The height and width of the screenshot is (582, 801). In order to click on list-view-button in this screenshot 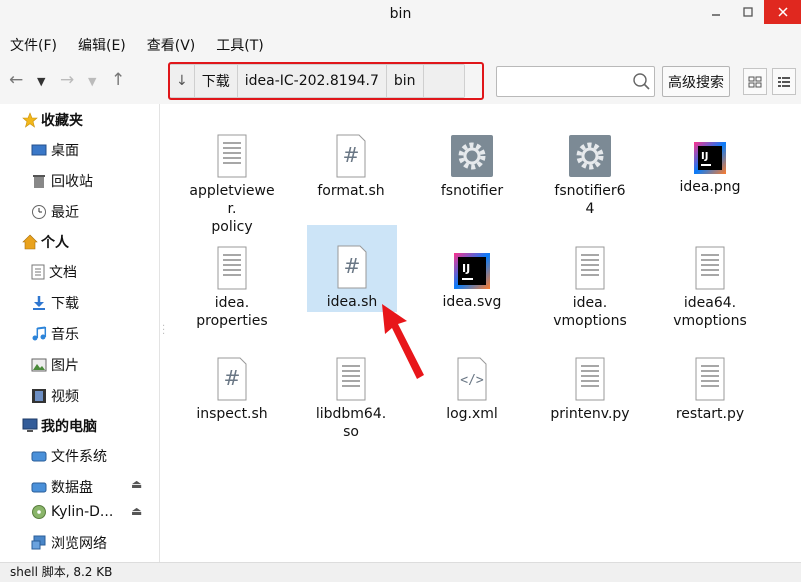, I will do `click(784, 81)`.